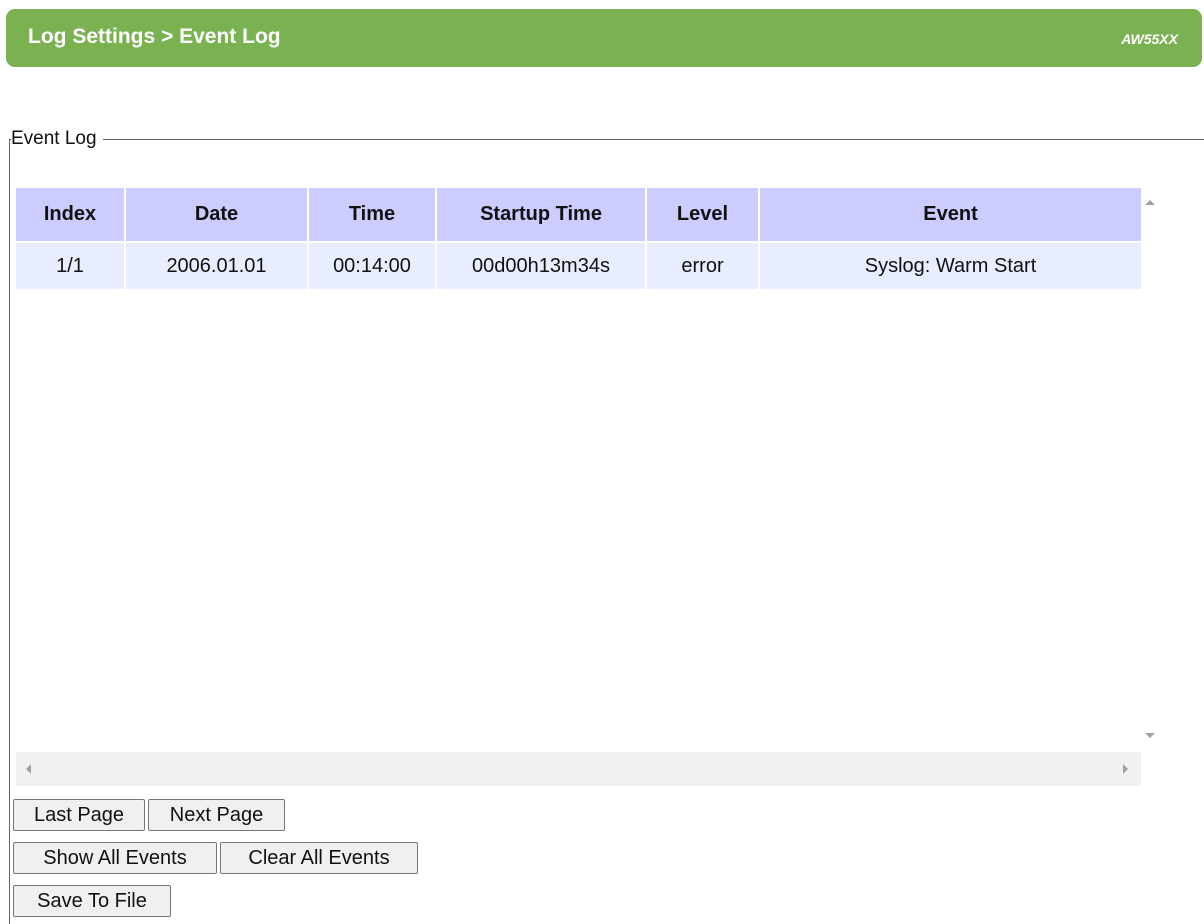 Image resolution: width=1204 pixels, height=924 pixels. I want to click on table-header-row: Index Date Time Startup Time Level Event, so click(578, 215).